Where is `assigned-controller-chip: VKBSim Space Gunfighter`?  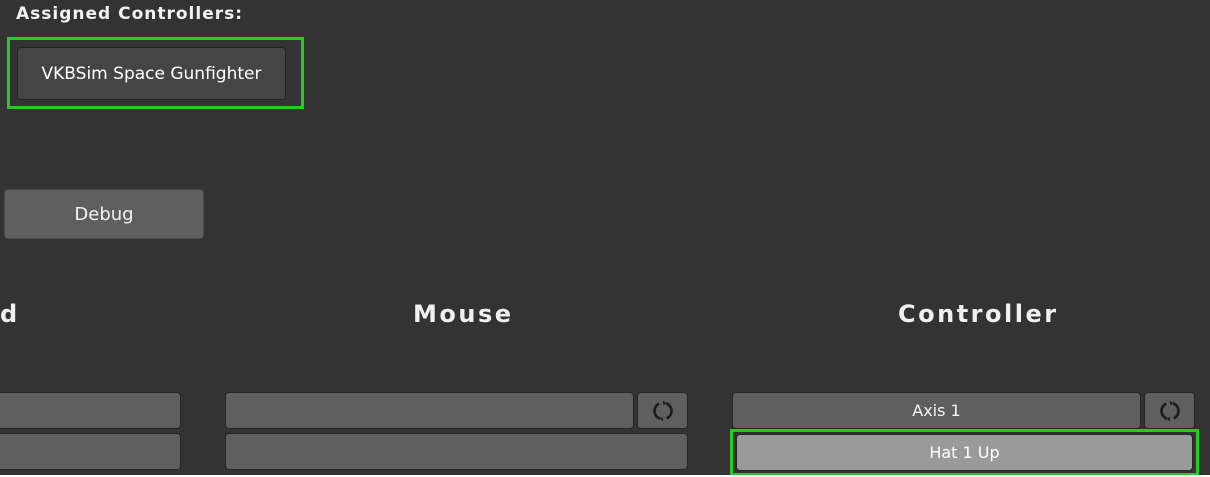
assigned-controller-chip: VKBSim Space Gunfighter is located at coordinates (151, 73).